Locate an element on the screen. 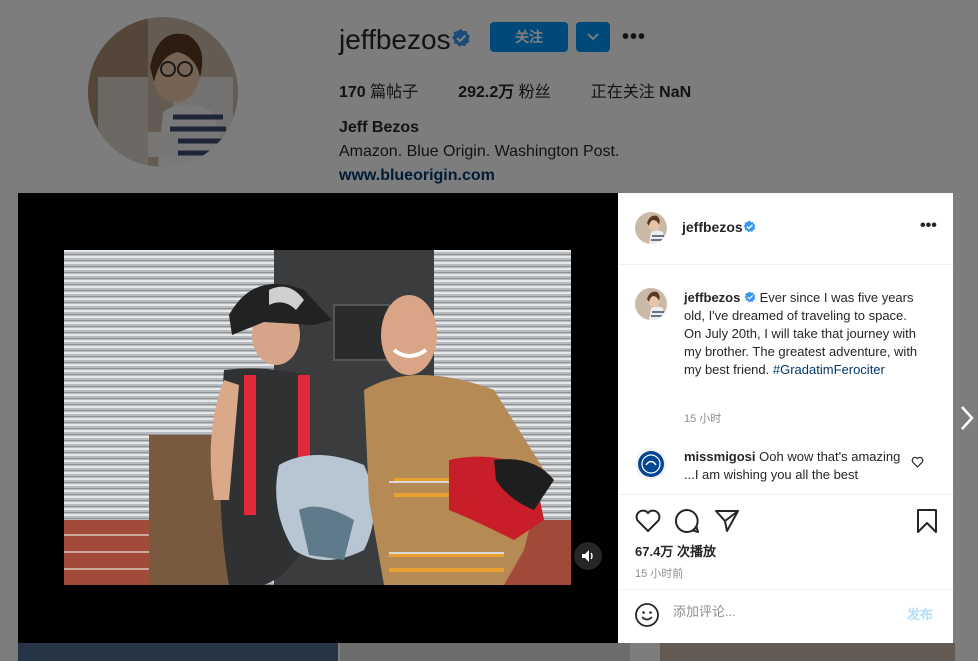  sound-toggle-button is located at coordinates (588, 556).